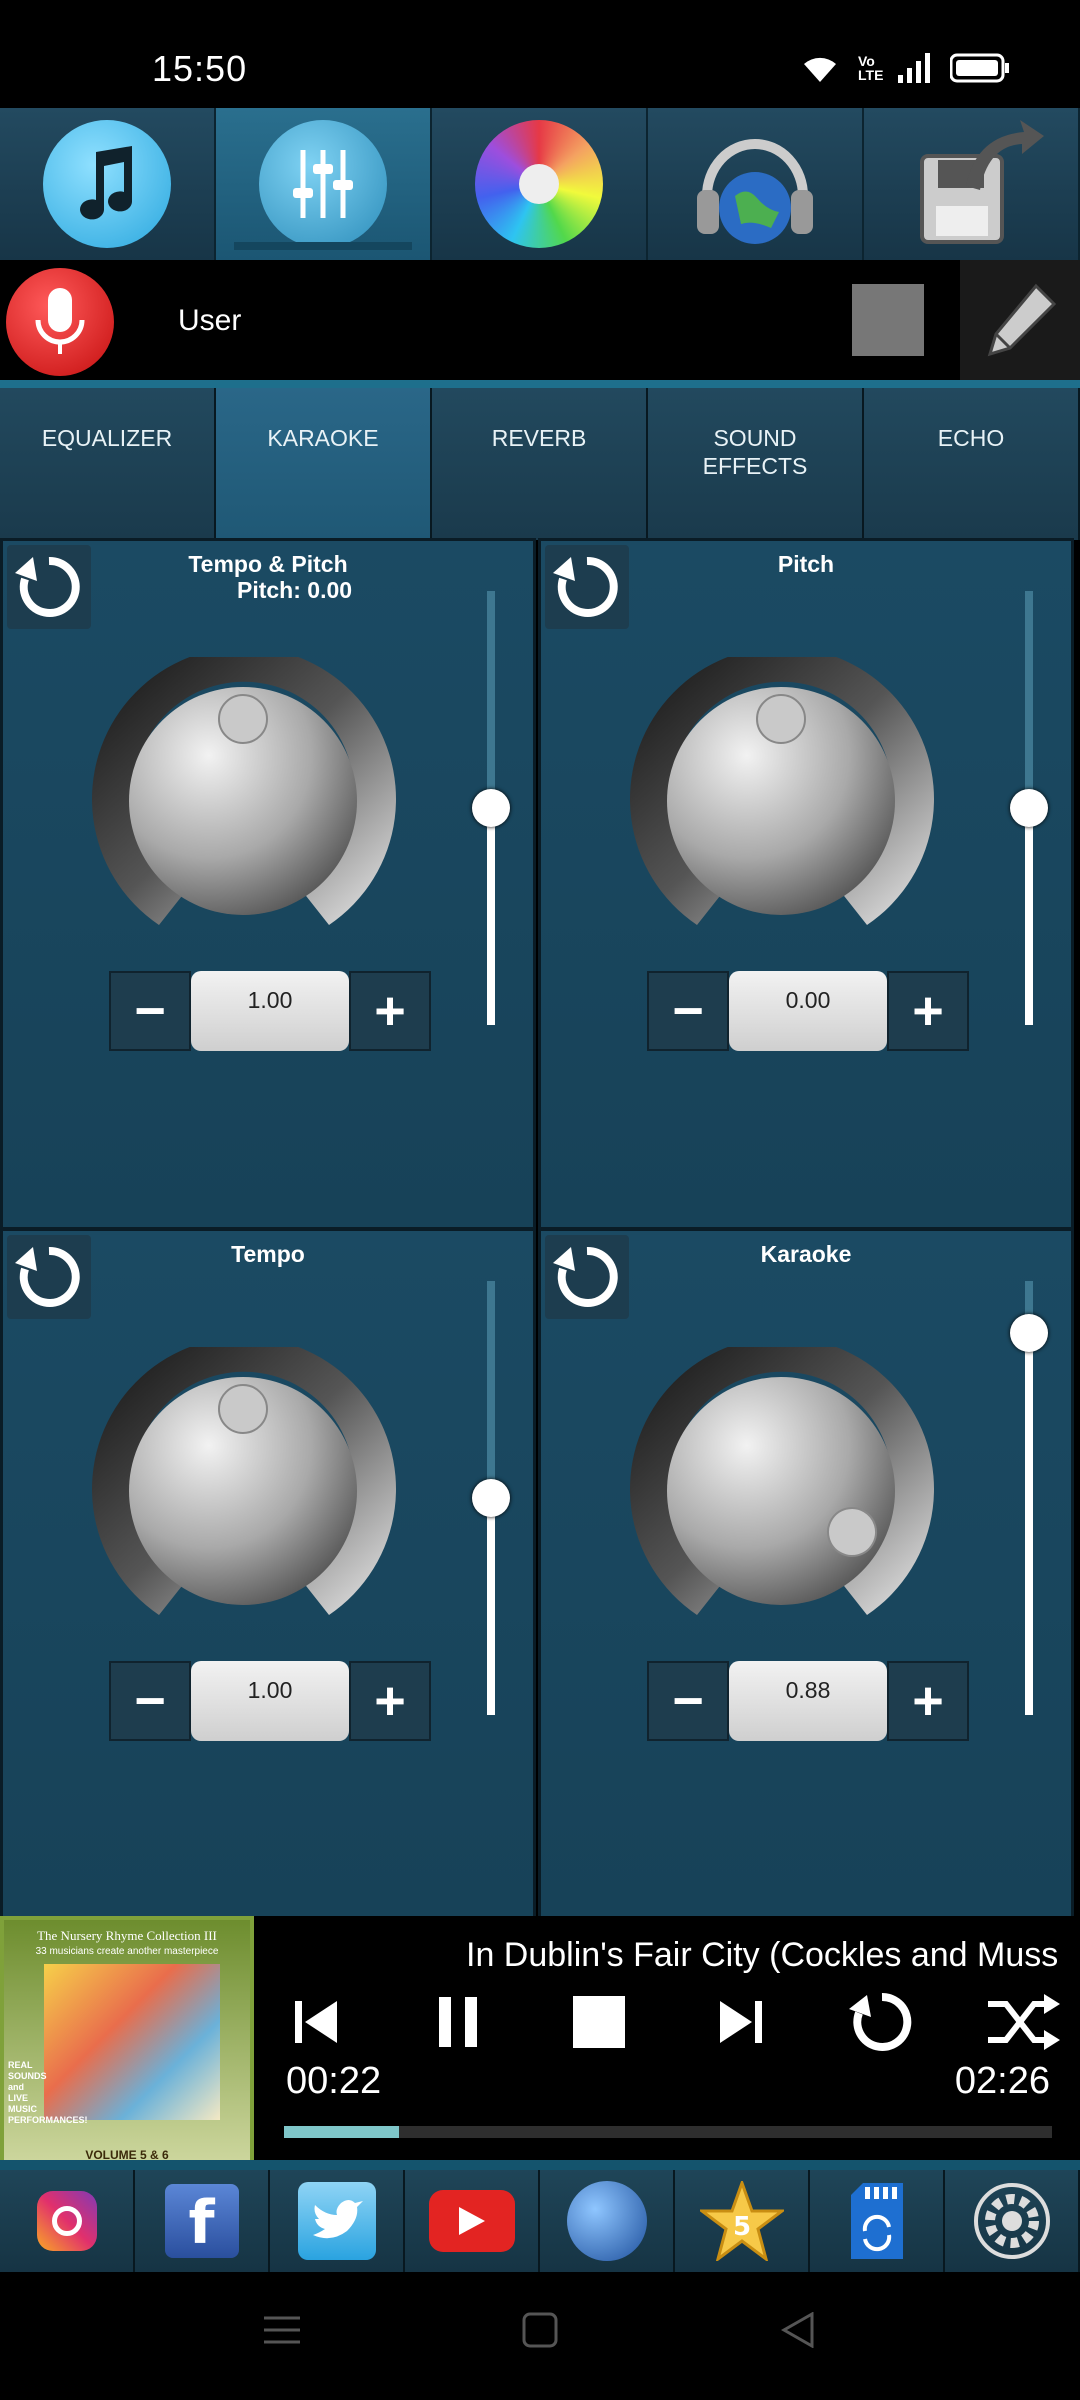  Describe the element at coordinates (755, 191) in the screenshot. I see `headphones-globe-icon` at that location.